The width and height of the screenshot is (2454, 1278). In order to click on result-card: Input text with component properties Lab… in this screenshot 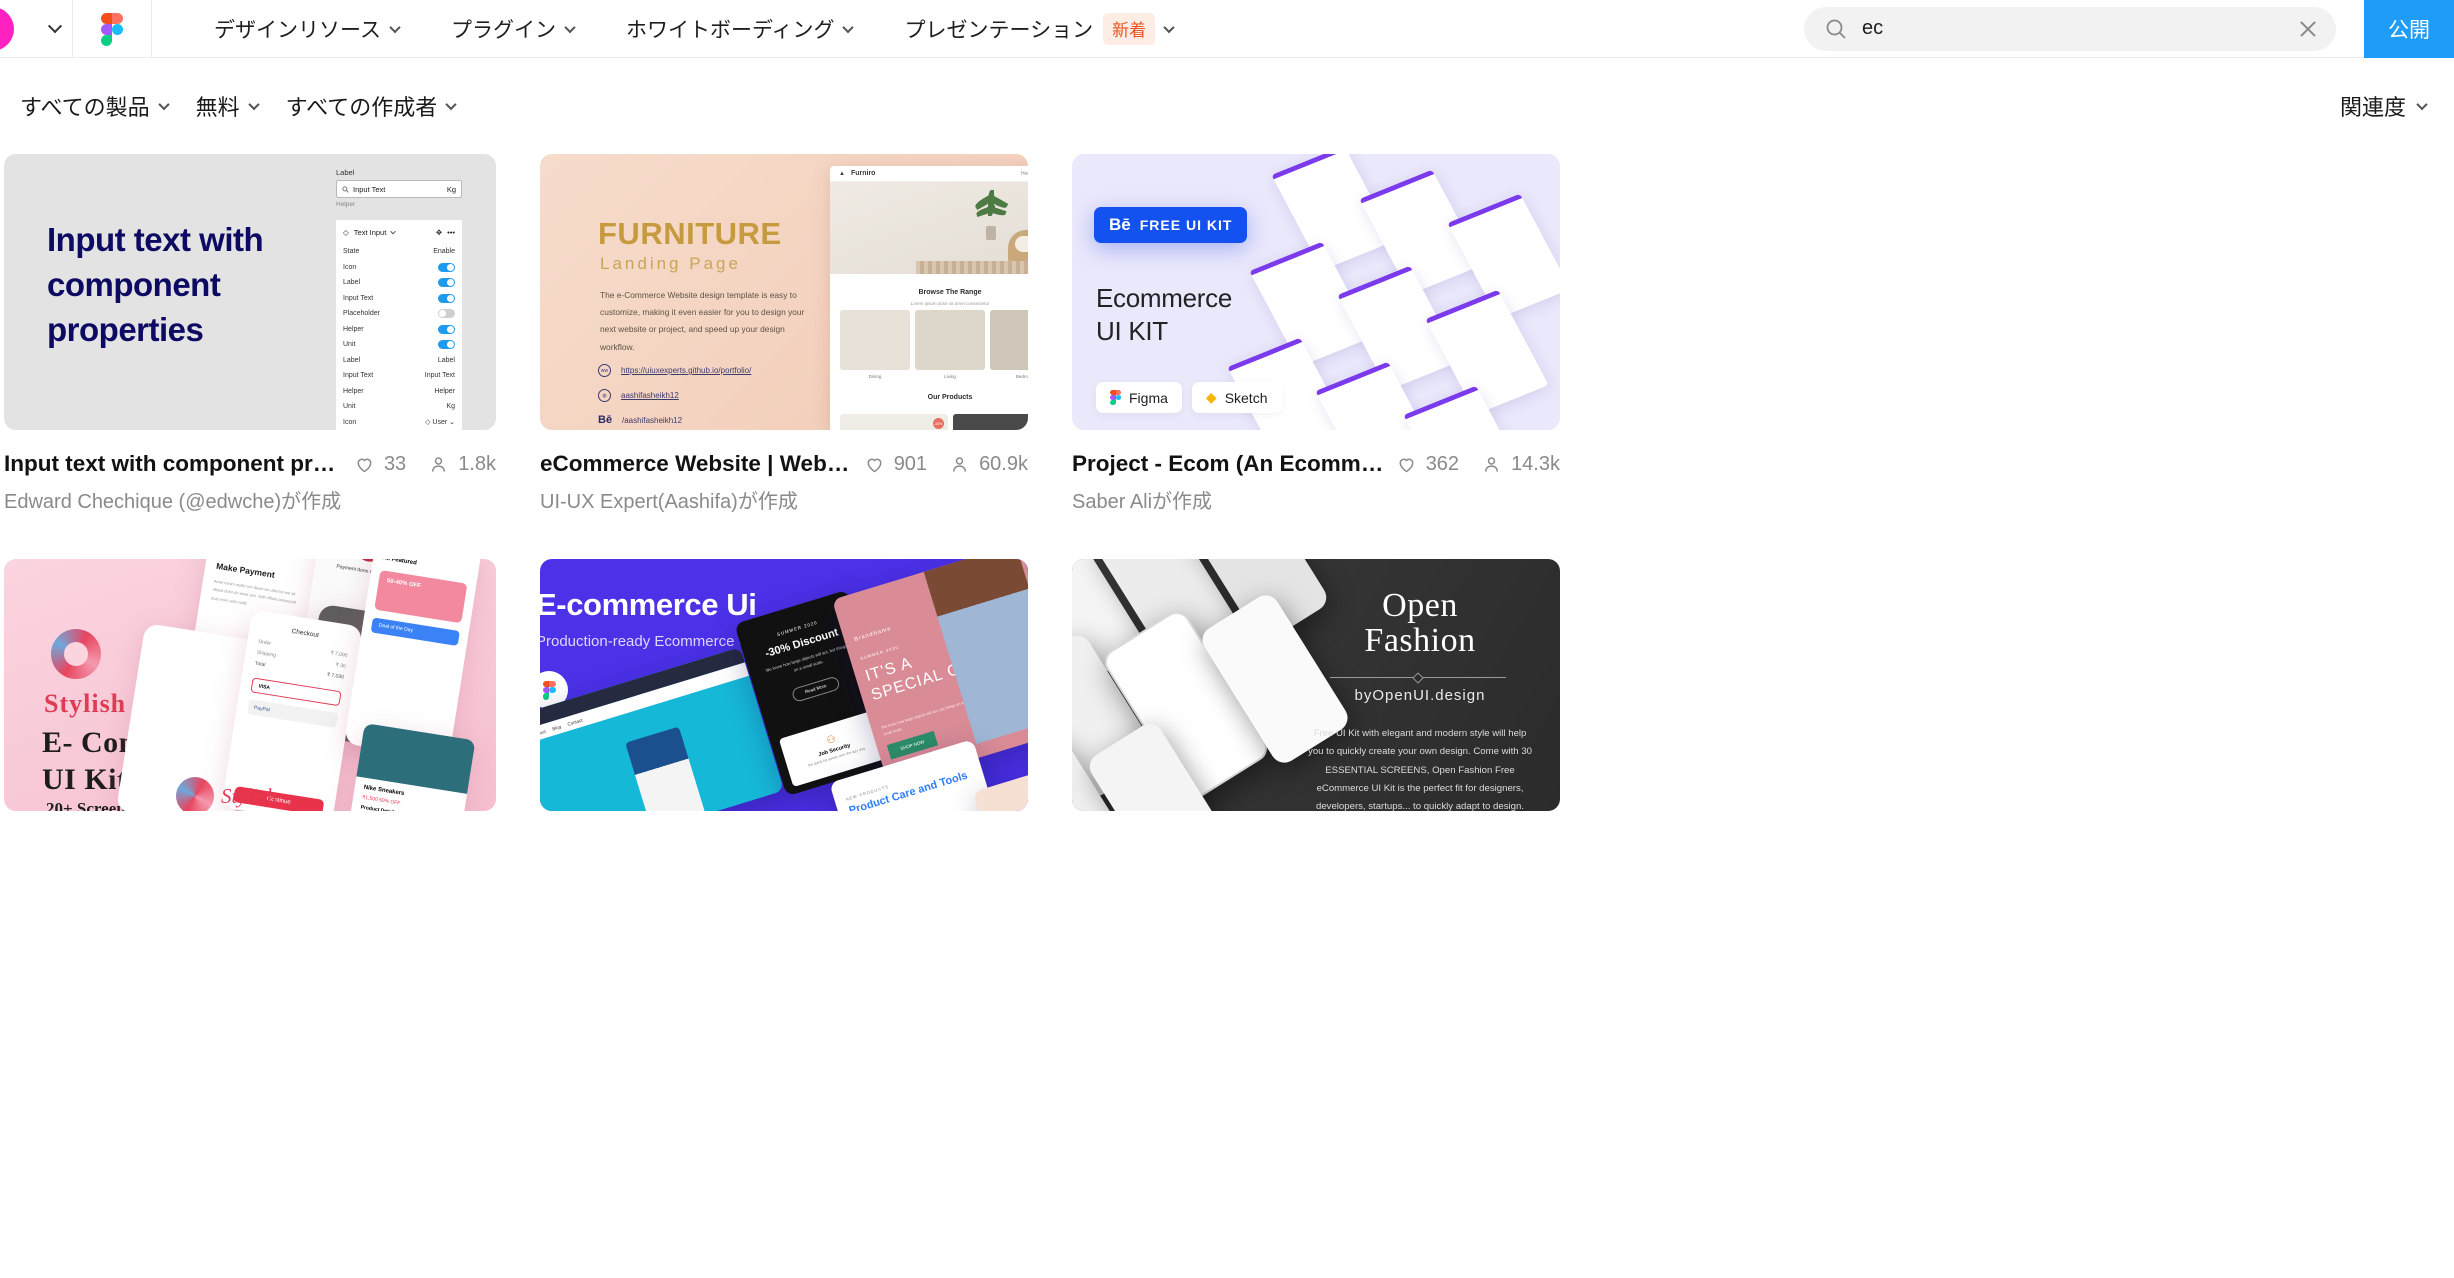, I will do `click(250, 334)`.